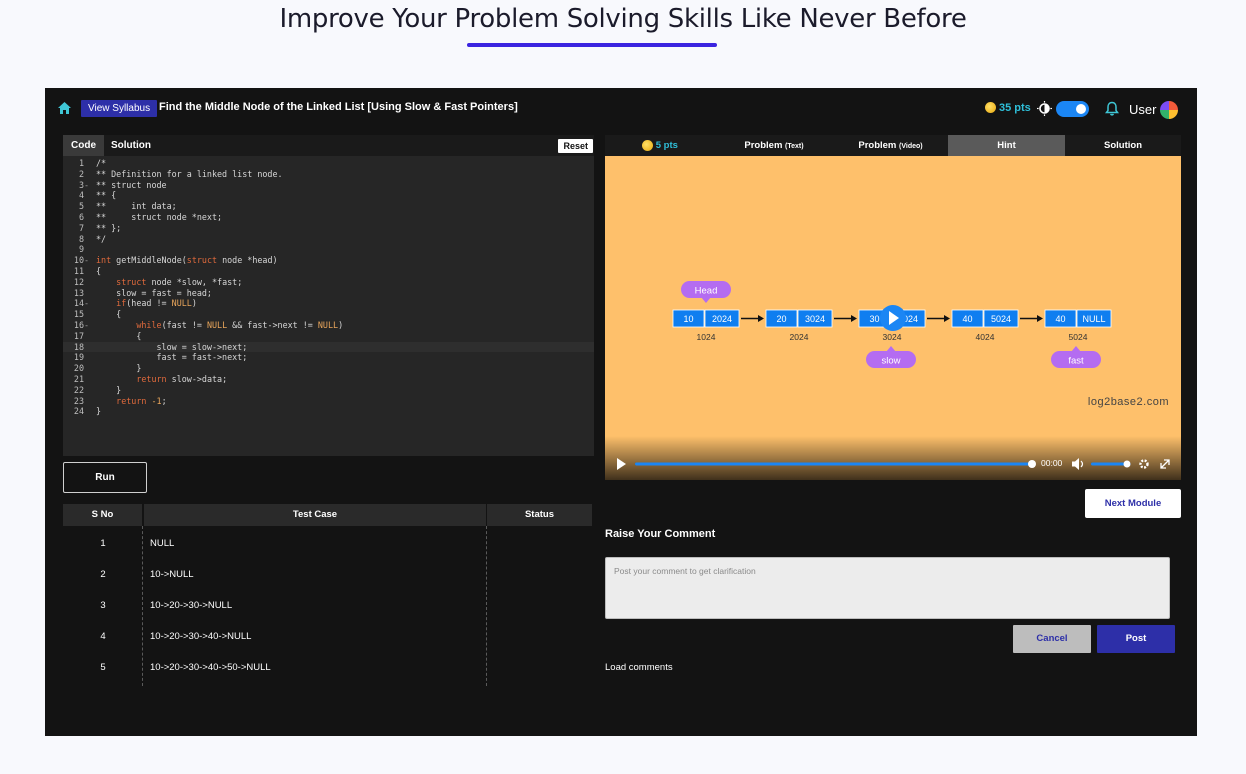 The height and width of the screenshot is (774, 1246). Describe the element at coordinates (763, 145) in the screenshot. I see `tab-problem-text-label: Problem` at that location.